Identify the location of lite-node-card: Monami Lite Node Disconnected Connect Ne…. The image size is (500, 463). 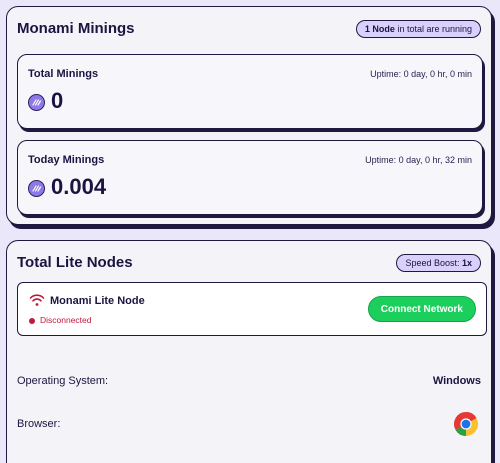
(252, 309).